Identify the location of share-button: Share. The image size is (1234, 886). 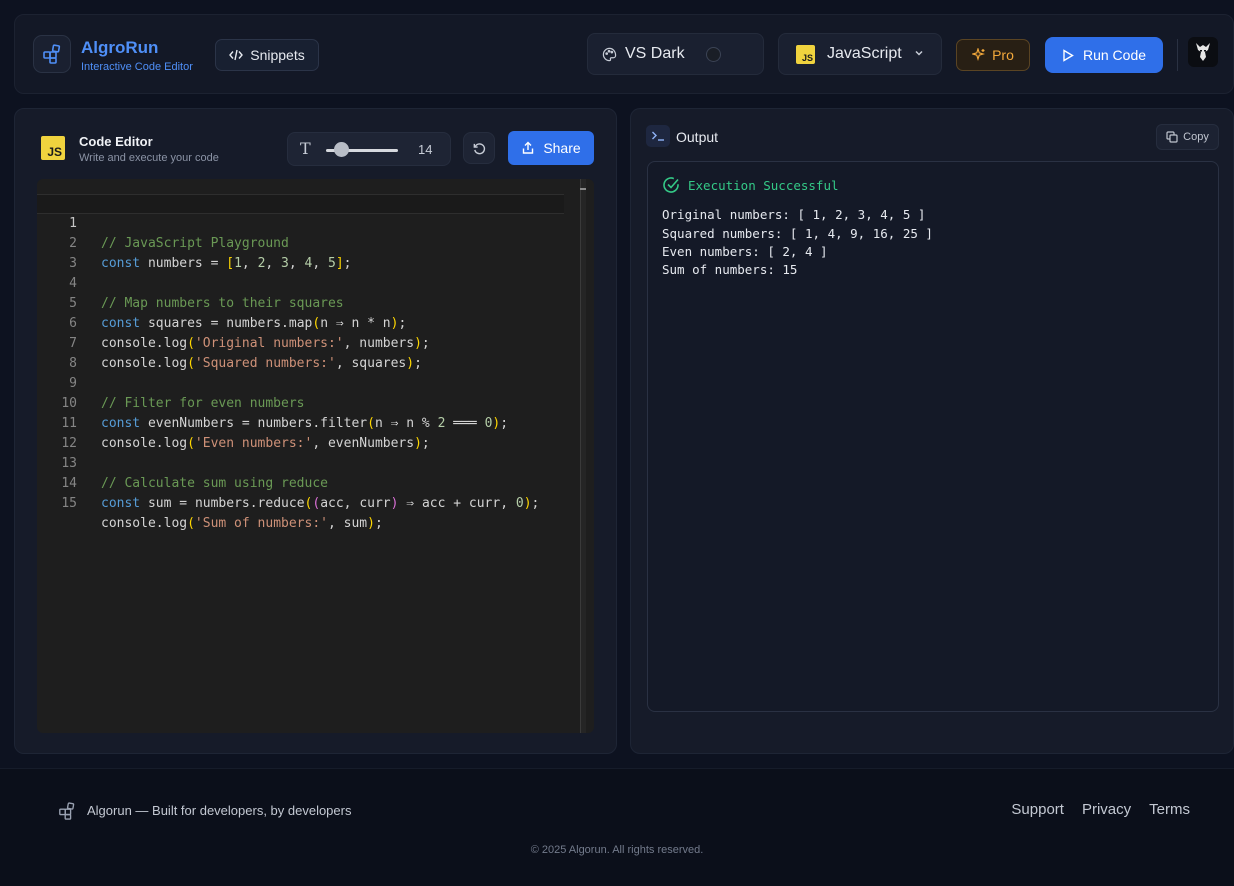
(551, 148).